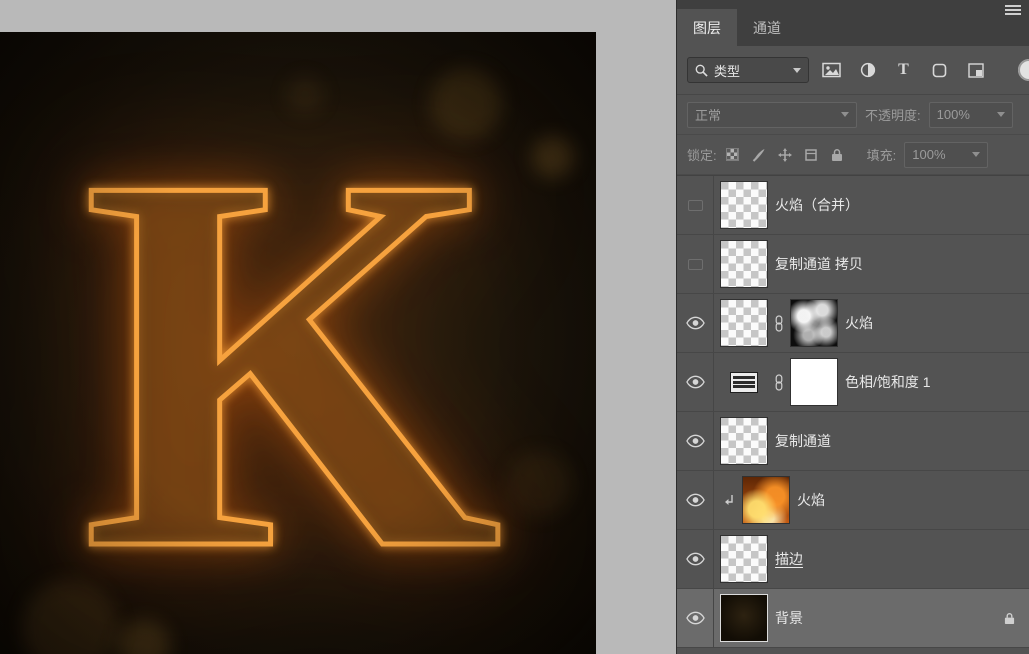 Image resolution: width=1029 pixels, height=654 pixels. What do you see at coordinates (953, 114) in the screenshot?
I see `opacity-value: 100%` at bounding box center [953, 114].